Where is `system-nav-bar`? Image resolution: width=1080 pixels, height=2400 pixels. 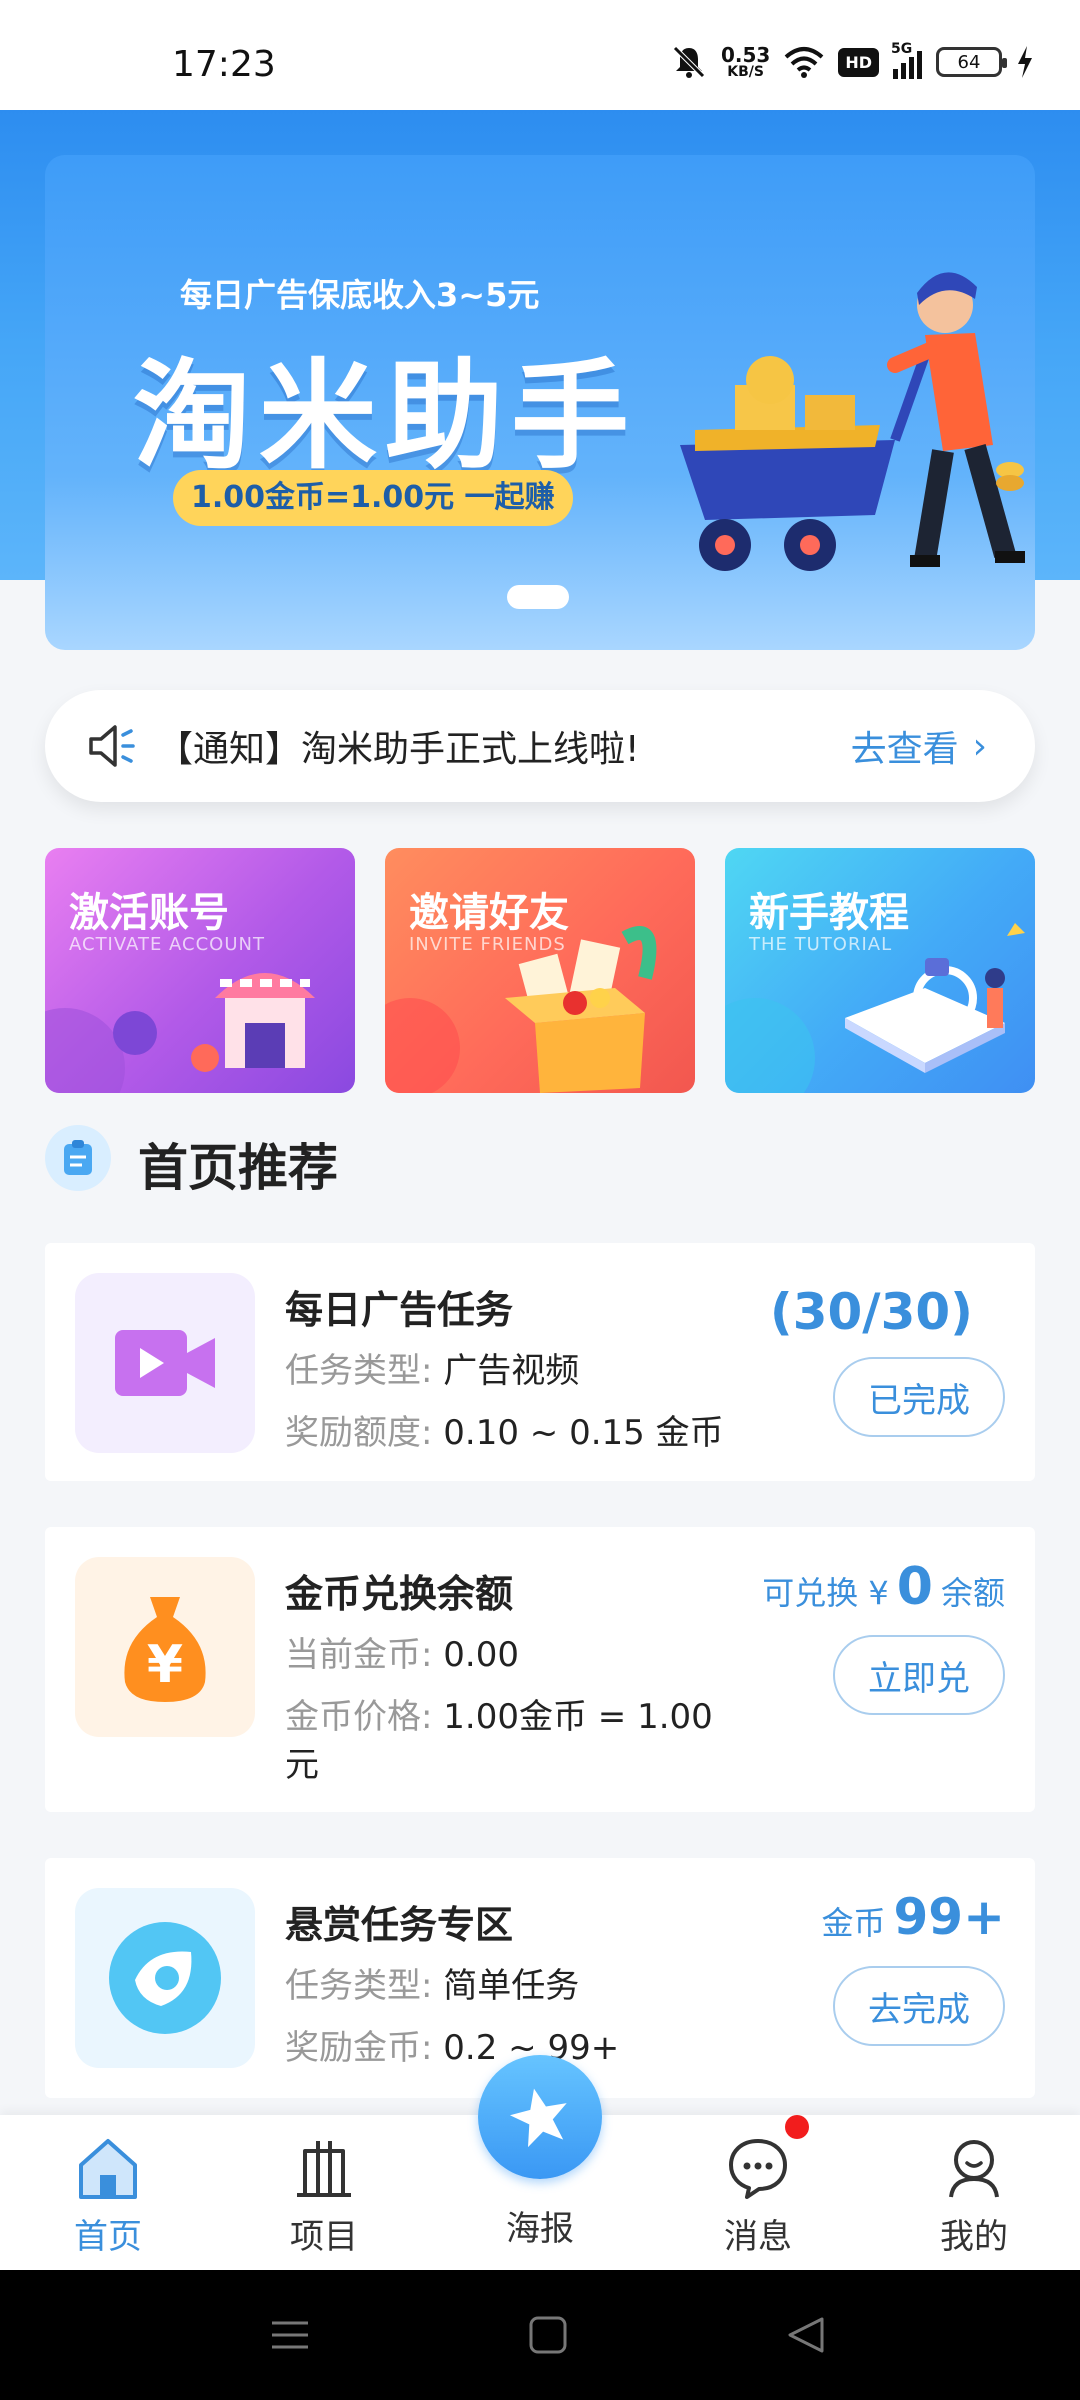
system-nav-bar is located at coordinates (540, 2335).